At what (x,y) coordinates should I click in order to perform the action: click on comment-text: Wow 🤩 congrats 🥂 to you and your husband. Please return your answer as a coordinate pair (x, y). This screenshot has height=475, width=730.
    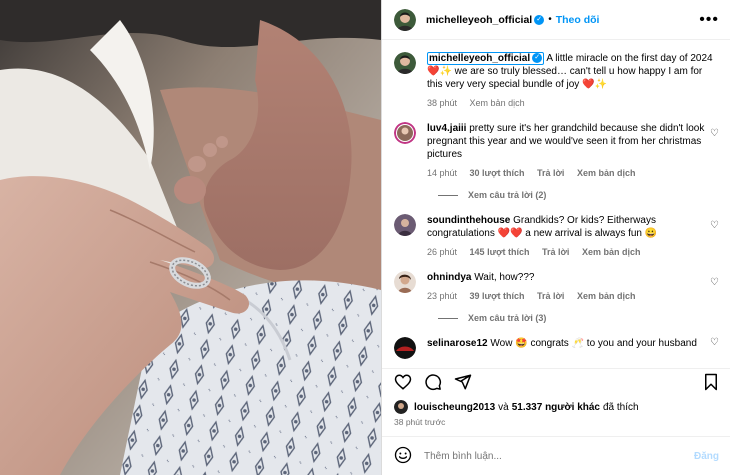
    Looking at the image, I should click on (593, 343).